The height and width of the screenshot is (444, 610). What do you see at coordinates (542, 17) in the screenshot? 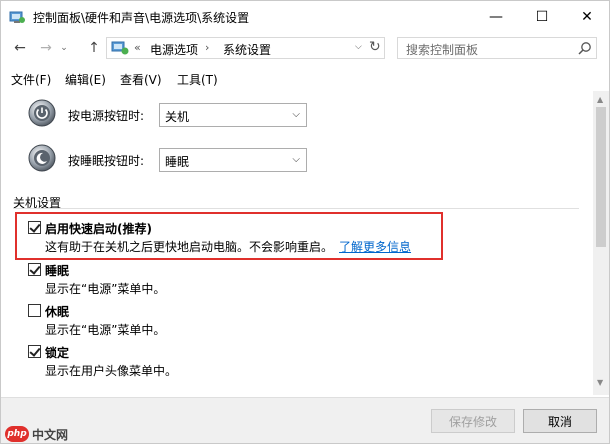
I see `maximize-button: ☐` at bounding box center [542, 17].